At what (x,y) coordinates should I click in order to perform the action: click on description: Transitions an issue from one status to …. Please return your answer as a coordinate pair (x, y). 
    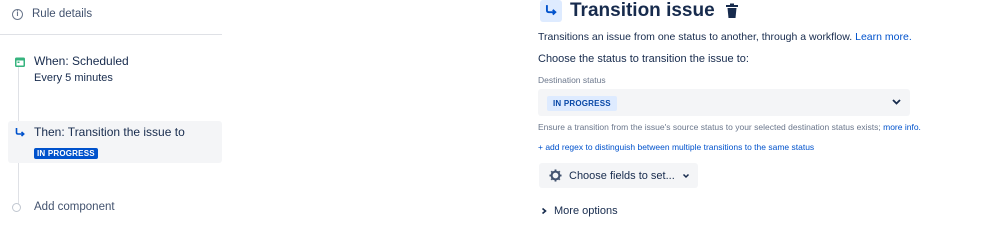
    Looking at the image, I should click on (725, 37).